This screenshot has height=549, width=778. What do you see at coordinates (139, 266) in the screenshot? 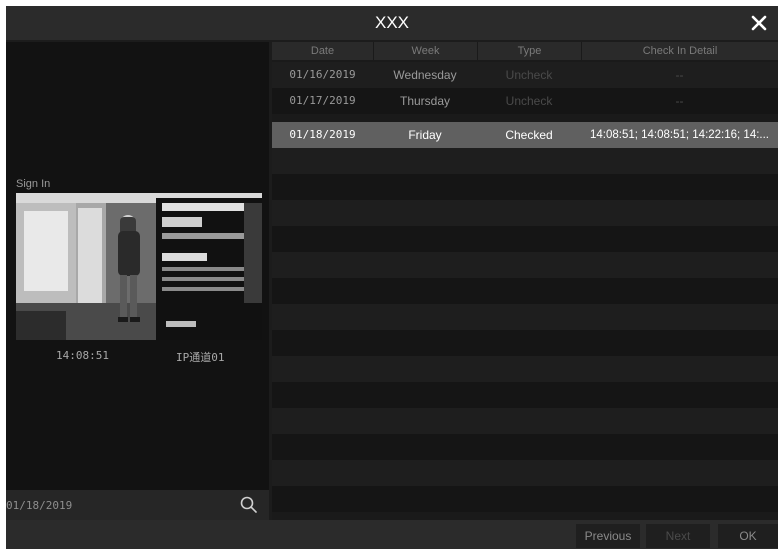
I see `snapshot-image` at bounding box center [139, 266].